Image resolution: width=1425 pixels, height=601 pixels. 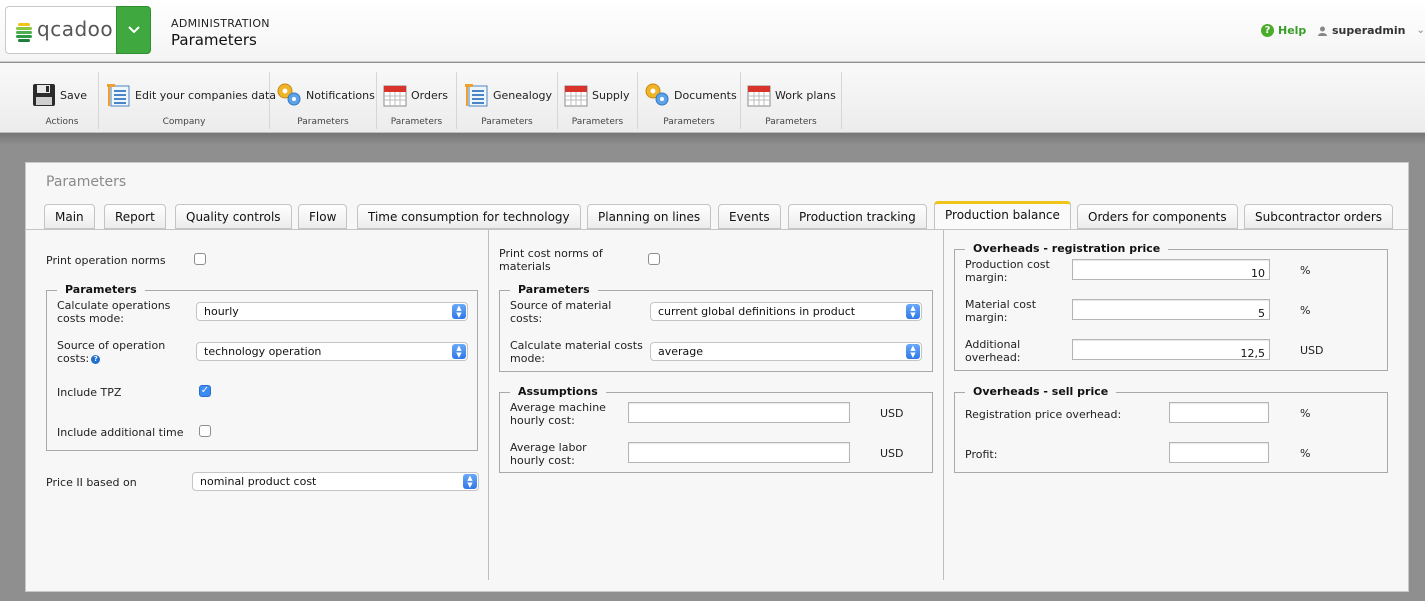 I want to click on edit-companies-button: Edit your companies data, so click(x=190, y=95).